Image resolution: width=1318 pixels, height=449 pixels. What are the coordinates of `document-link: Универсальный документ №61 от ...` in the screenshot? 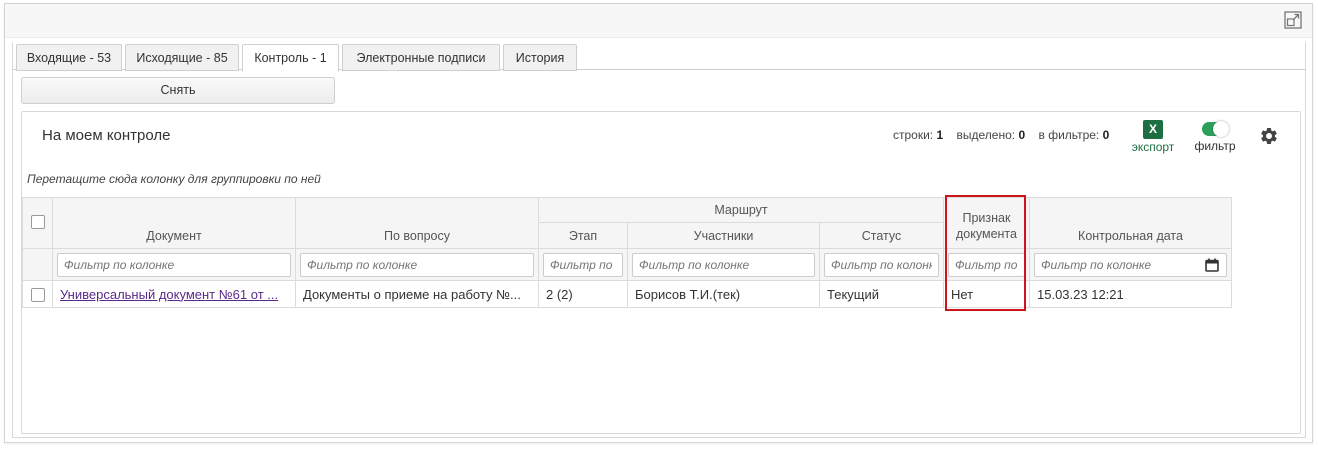 It's located at (169, 294).